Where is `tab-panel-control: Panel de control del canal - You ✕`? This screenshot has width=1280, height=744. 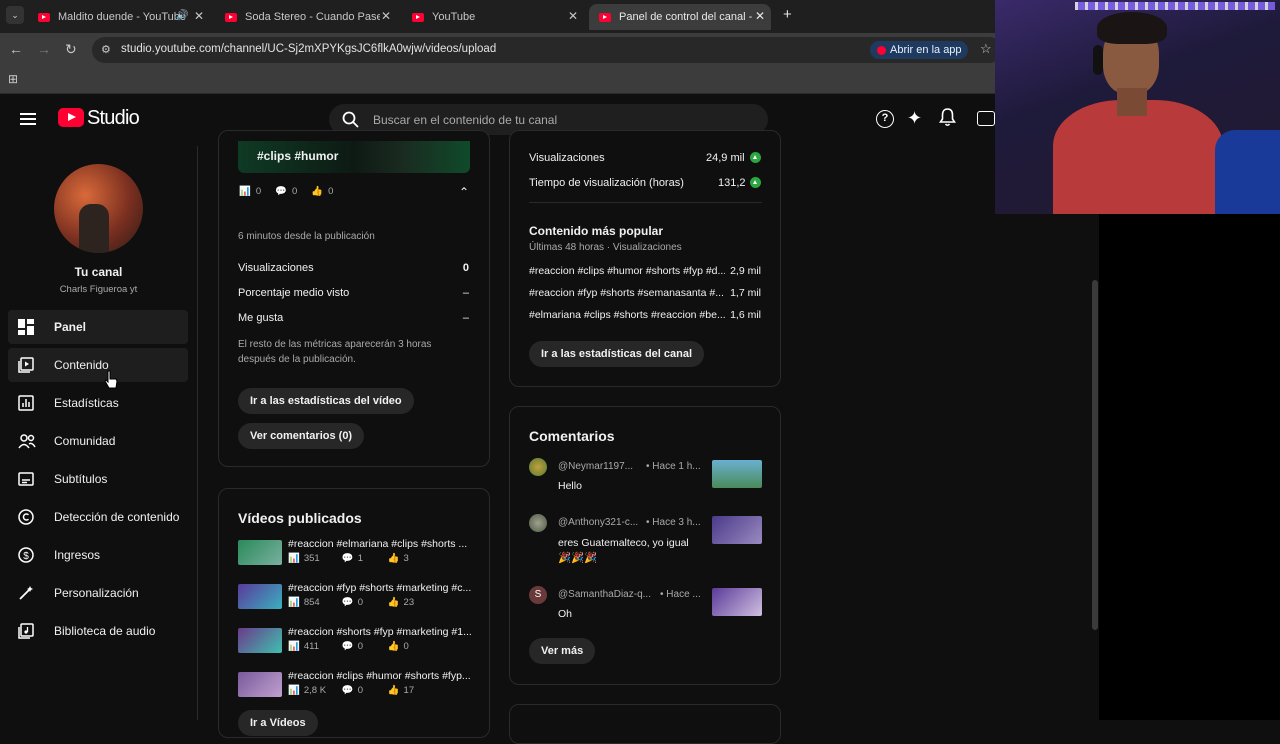 tab-panel-control: Panel de control del canal - You ✕ is located at coordinates (680, 17).